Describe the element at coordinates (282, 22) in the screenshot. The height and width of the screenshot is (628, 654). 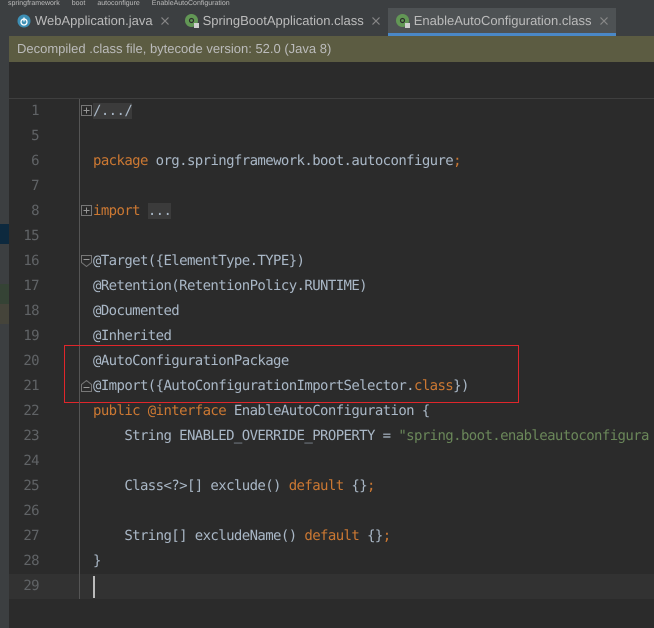
I see `editor-tab: SpringBootApplication.class` at that location.